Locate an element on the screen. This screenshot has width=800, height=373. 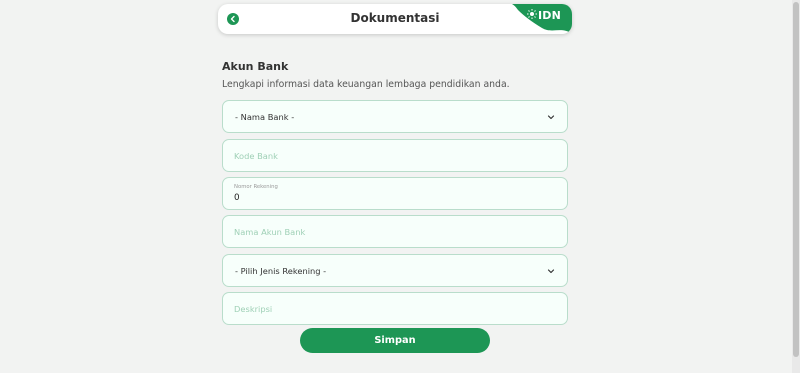
scrollbar-thumb is located at coordinates (796, 179).